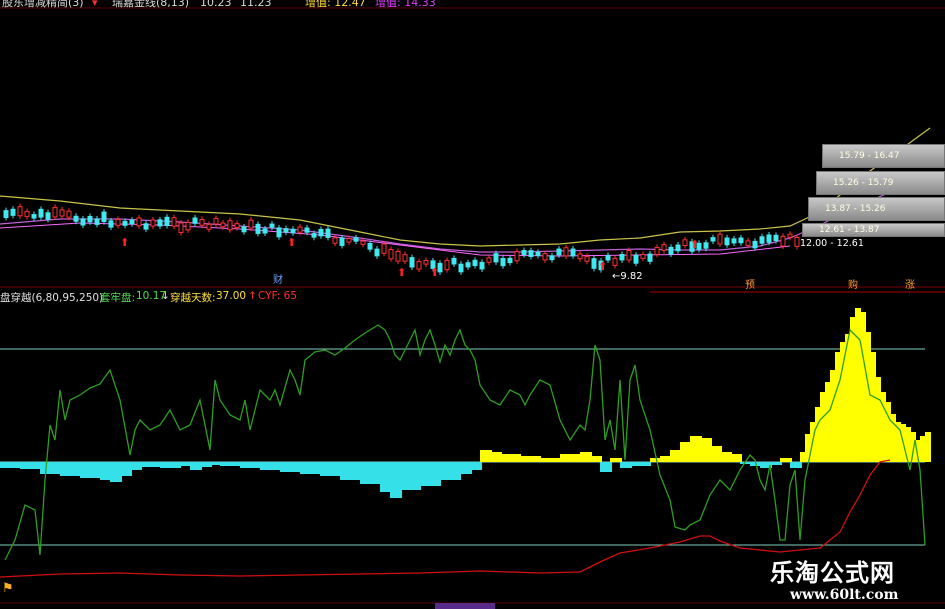 The image size is (945, 609). I want to click on signal-tag-buy: 购, so click(853, 285).